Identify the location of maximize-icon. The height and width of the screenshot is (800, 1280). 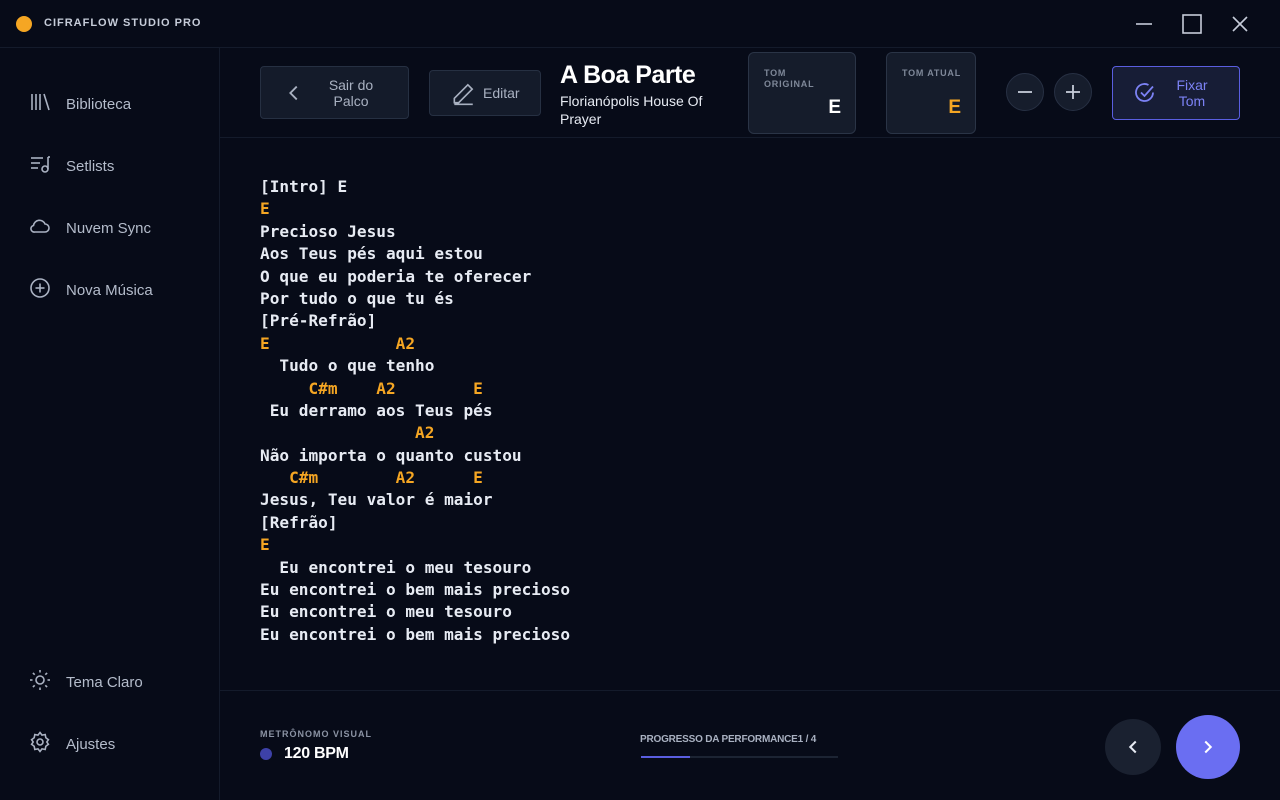
(1192, 24).